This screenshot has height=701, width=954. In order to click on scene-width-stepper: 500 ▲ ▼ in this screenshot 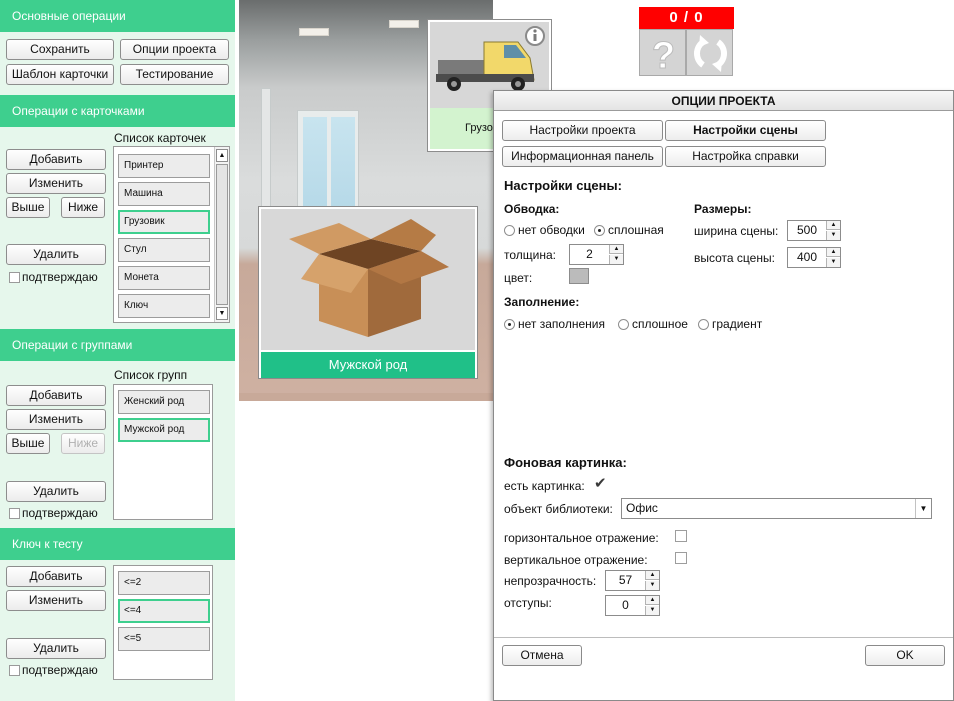, I will do `click(814, 230)`.